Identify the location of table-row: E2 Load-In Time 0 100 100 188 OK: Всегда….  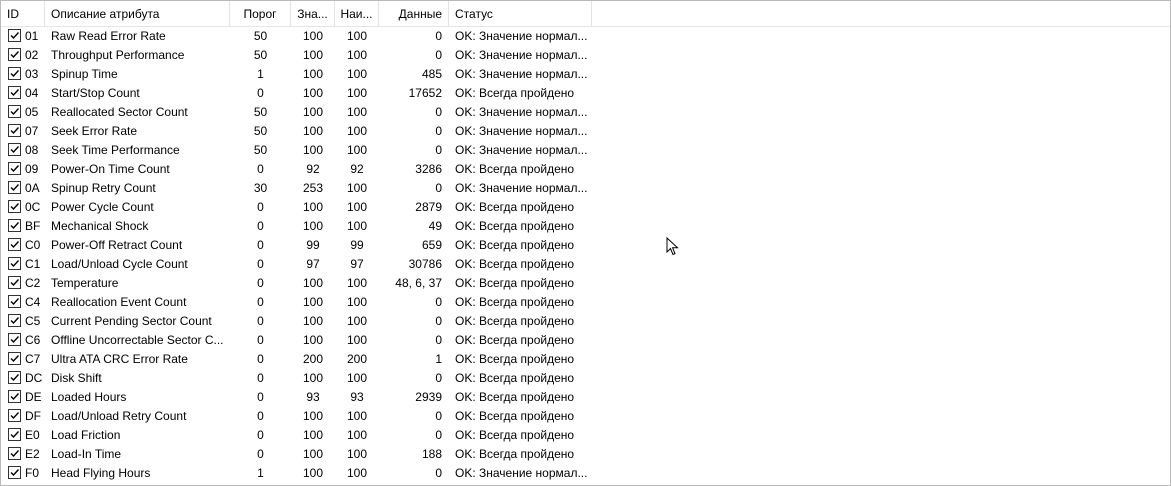
(585, 454).